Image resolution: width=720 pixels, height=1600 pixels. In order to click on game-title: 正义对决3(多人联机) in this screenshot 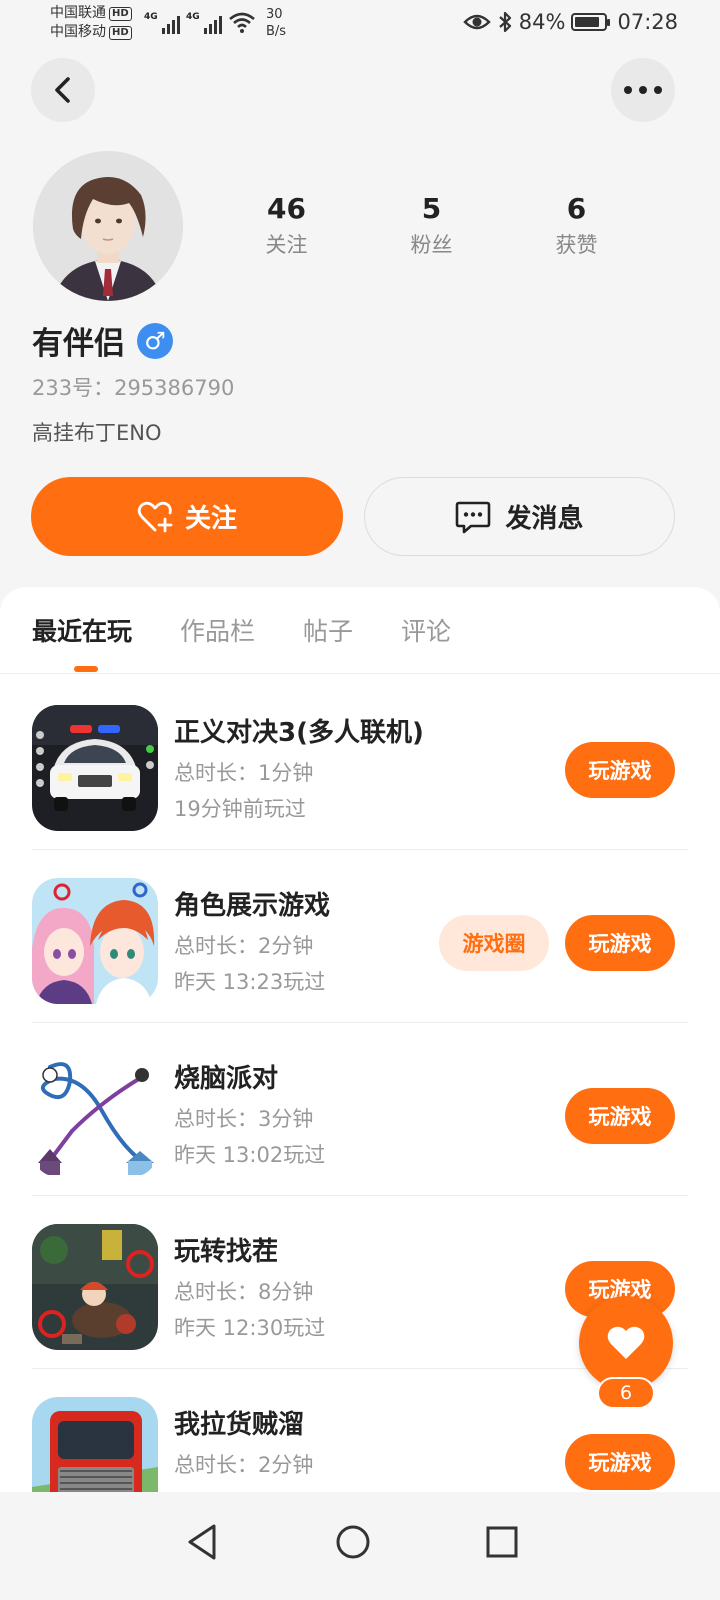, I will do `click(299, 733)`.